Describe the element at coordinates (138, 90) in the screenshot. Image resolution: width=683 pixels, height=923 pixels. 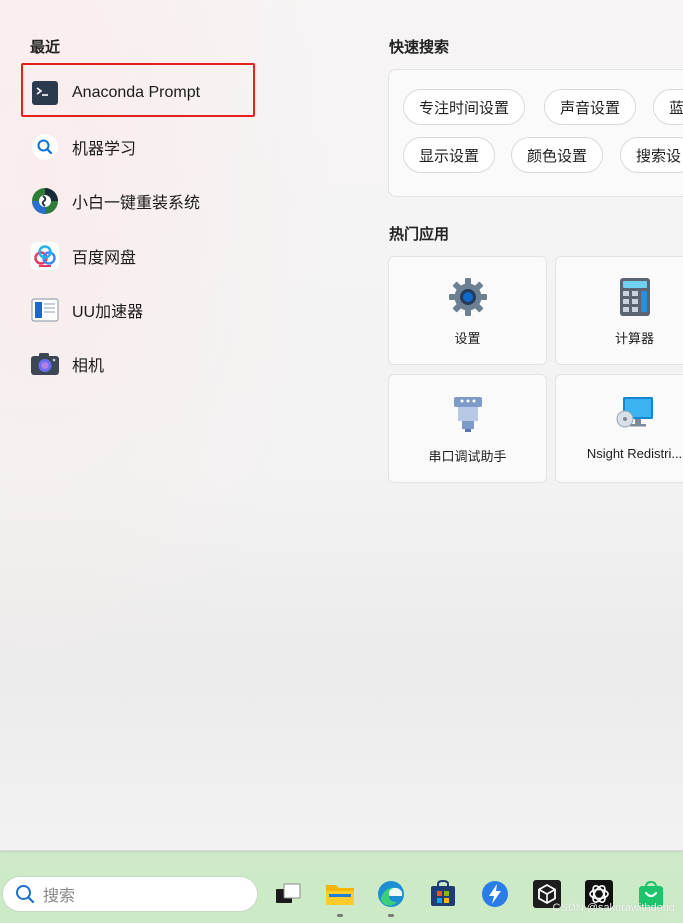
I see `highlight-box` at that location.